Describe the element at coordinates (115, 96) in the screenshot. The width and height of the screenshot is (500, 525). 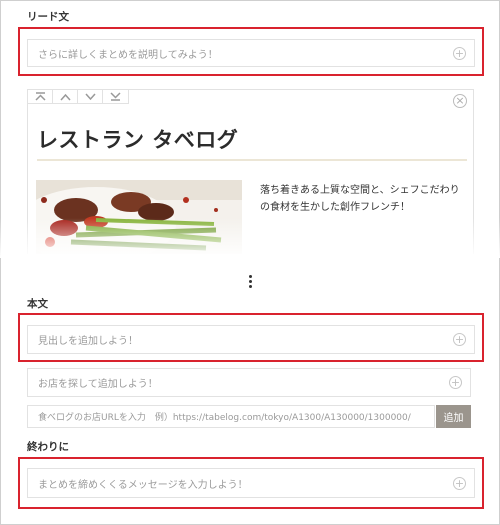
I see `move-bottom-icon` at that location.